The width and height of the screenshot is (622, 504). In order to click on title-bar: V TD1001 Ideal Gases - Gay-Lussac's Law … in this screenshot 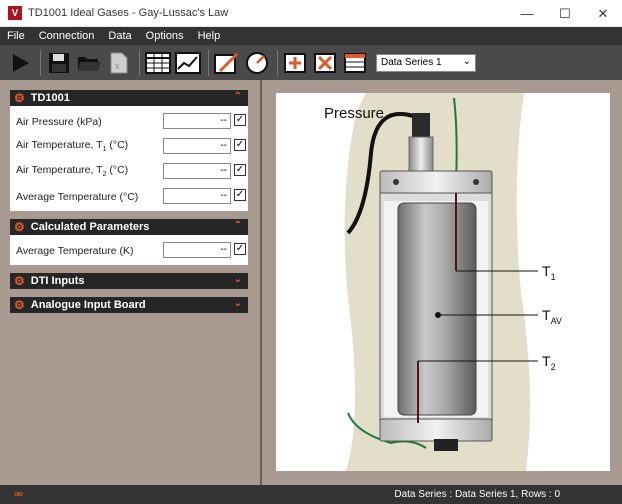, I will do `click(311, 13)`.